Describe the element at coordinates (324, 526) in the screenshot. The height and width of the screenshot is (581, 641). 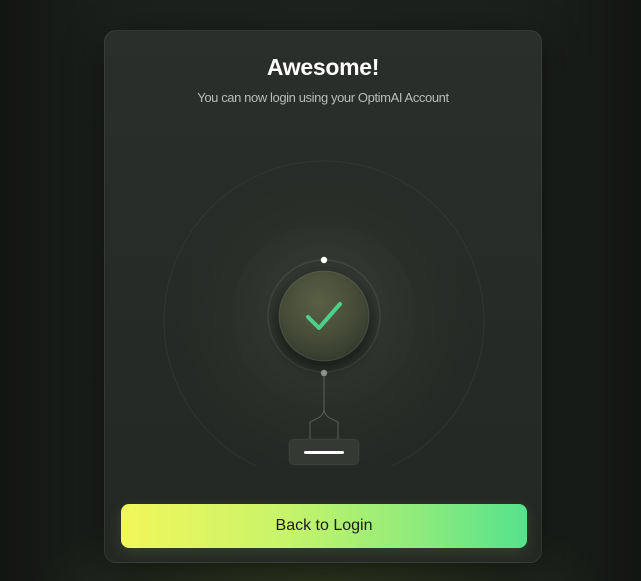
I see `back-to-login-button: Back to Login` at that location.